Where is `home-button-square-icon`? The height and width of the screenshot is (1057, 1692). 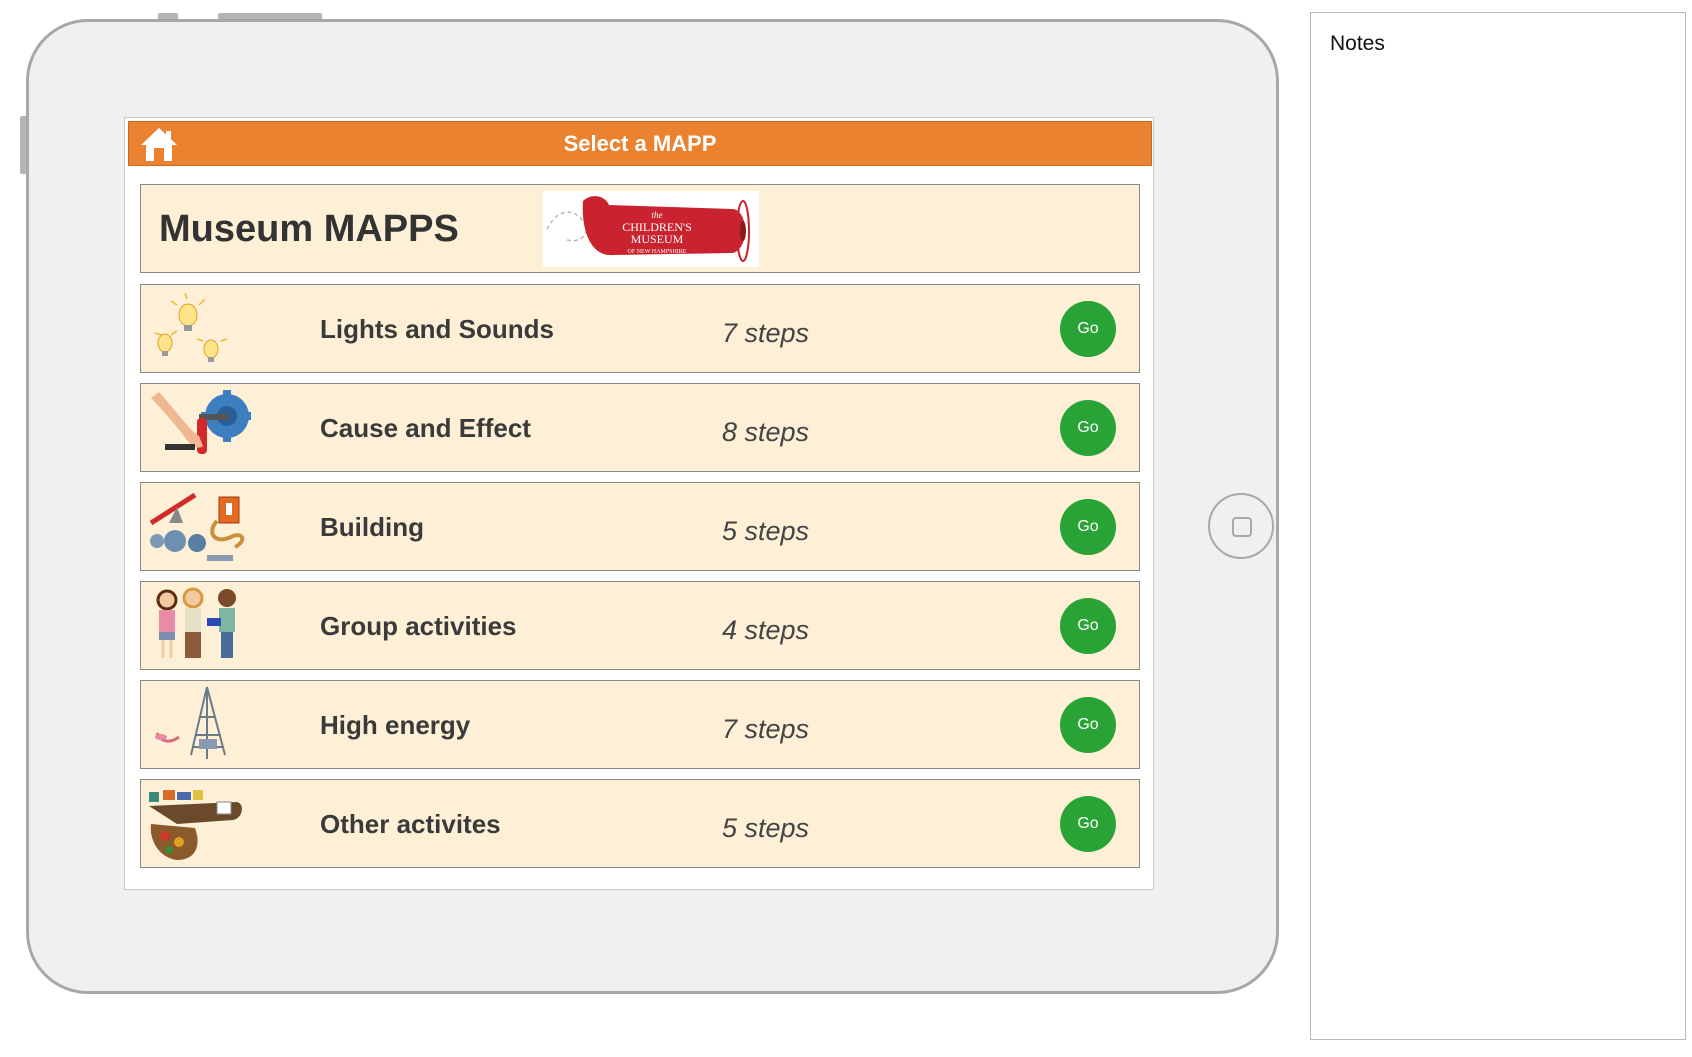 home-button-square-icon is located at coordinates (1242, 527).